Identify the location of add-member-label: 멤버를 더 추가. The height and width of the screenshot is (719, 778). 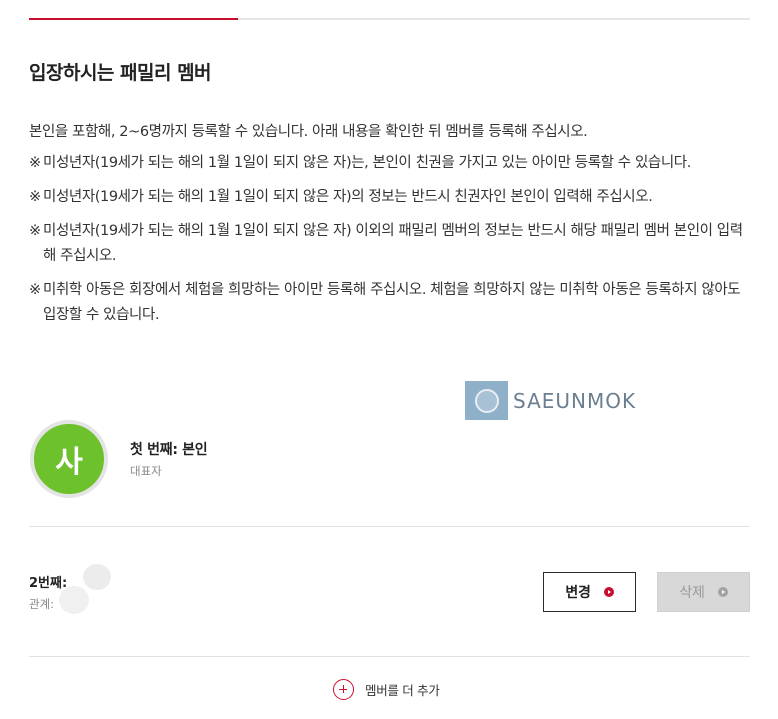
(402, 690).